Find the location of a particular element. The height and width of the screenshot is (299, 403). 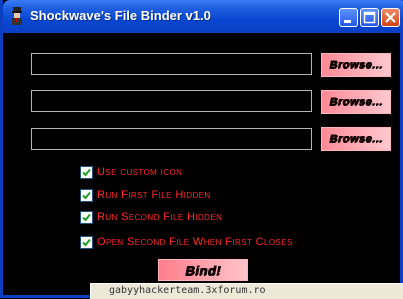

close-button is located at coordinates (390, 17).